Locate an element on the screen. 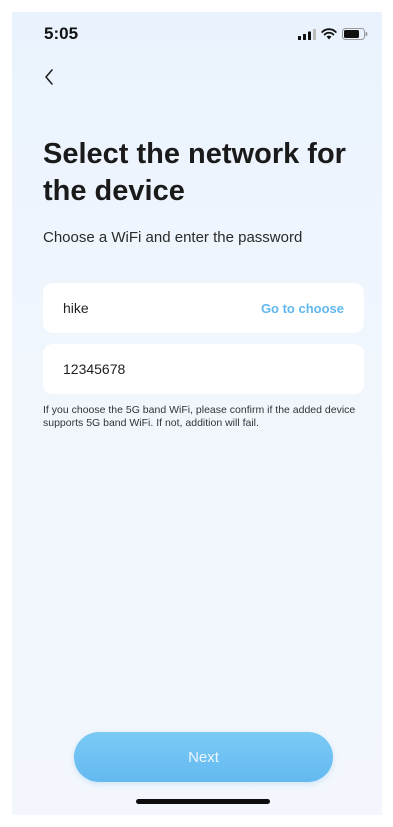  home-indicator is located at coordinates (203, 801).